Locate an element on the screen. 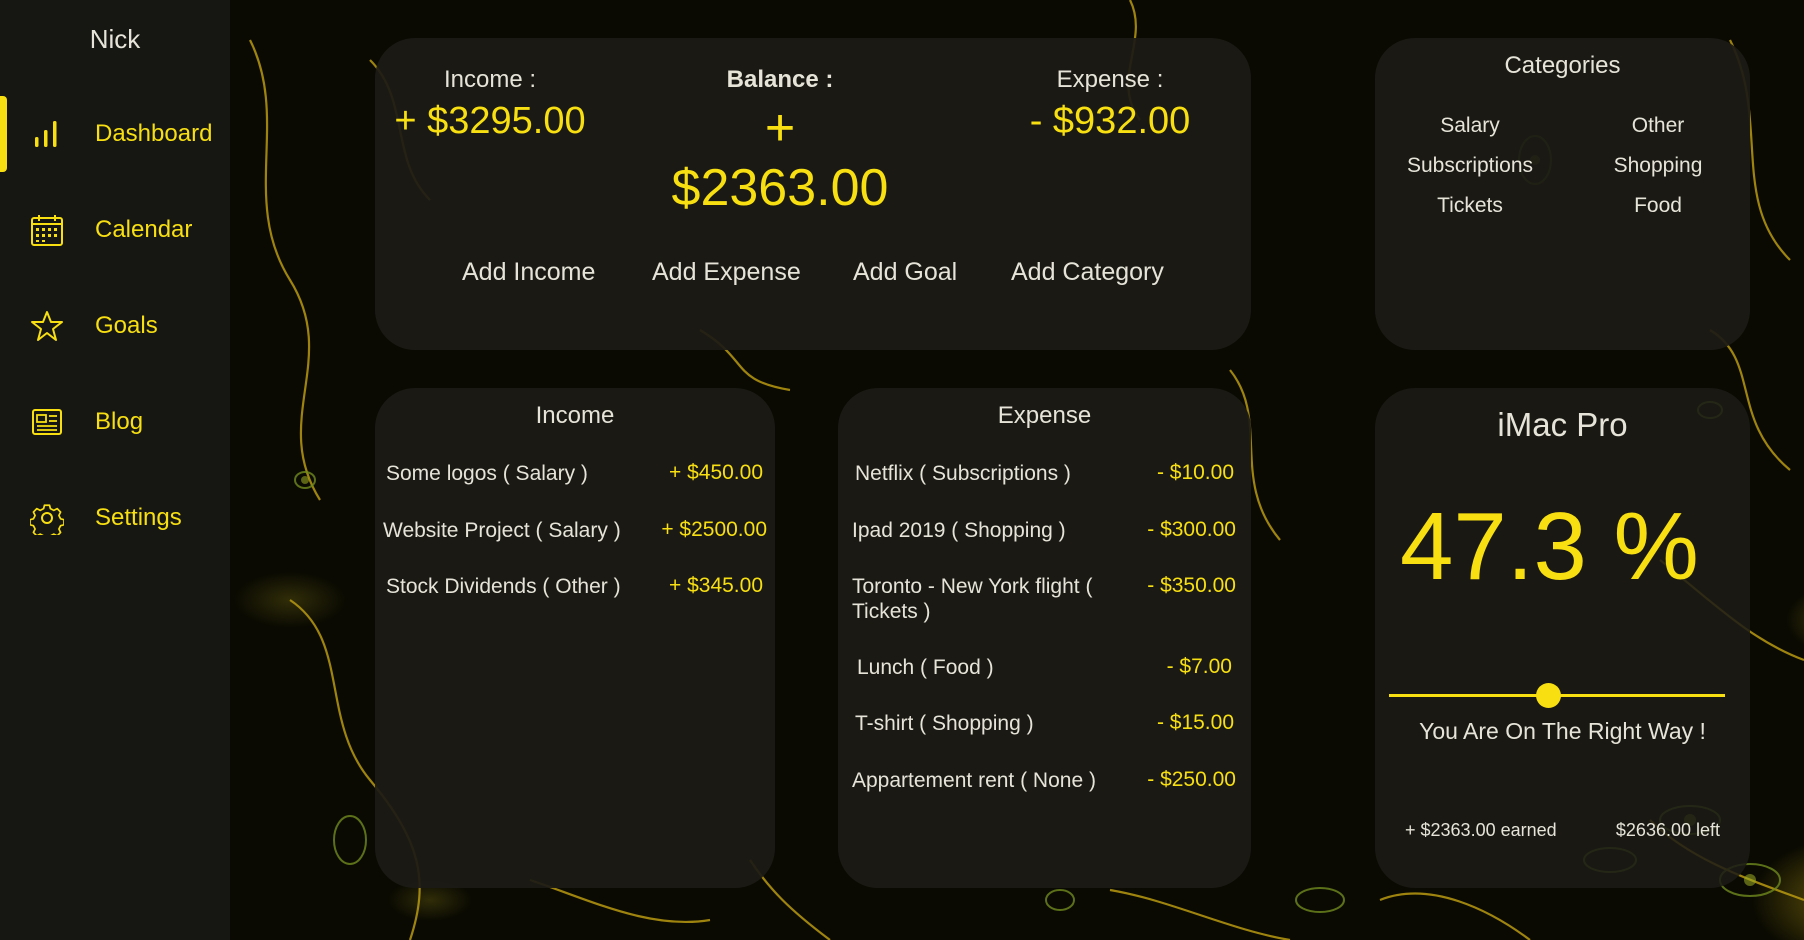 The height and width of the screenshot is (940, 1804). income-row-name: Website Project ( Salary ) is located at coordinates (502, 530).